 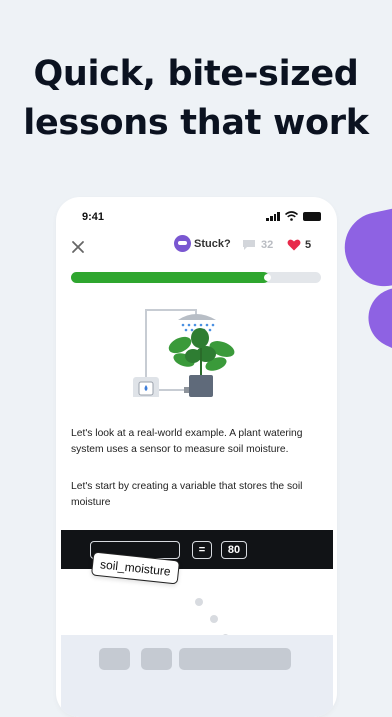 I want to click on lesson-progress-bar, so click(x=196, y=277).